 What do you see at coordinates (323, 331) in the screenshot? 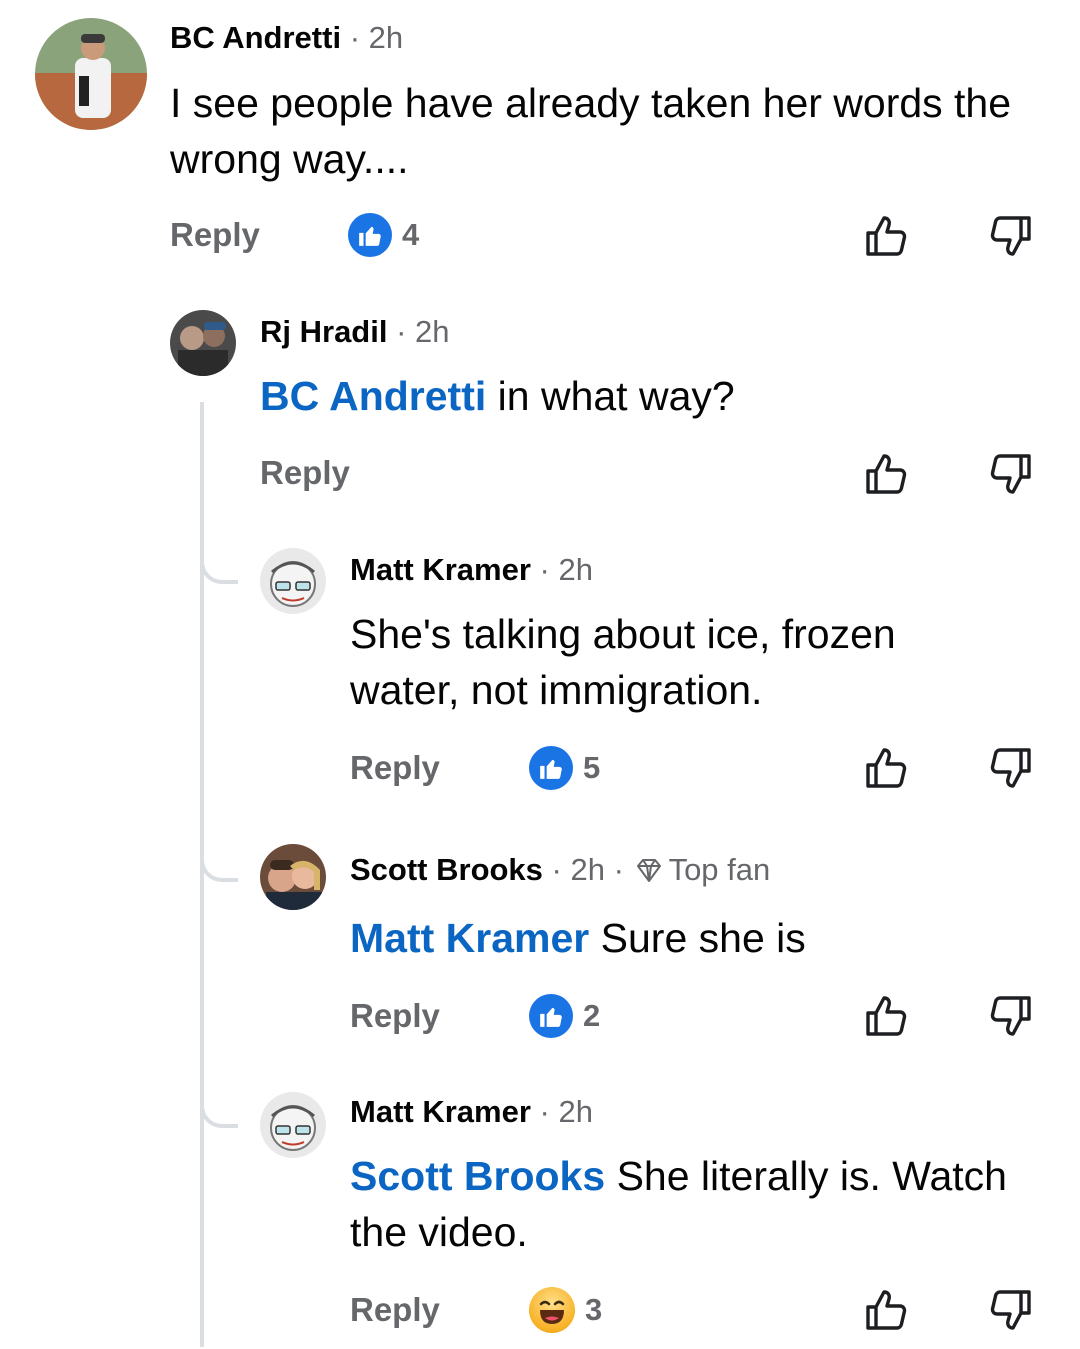
I see `author-name: Rj Hradil` at bounding box center [323, 331].